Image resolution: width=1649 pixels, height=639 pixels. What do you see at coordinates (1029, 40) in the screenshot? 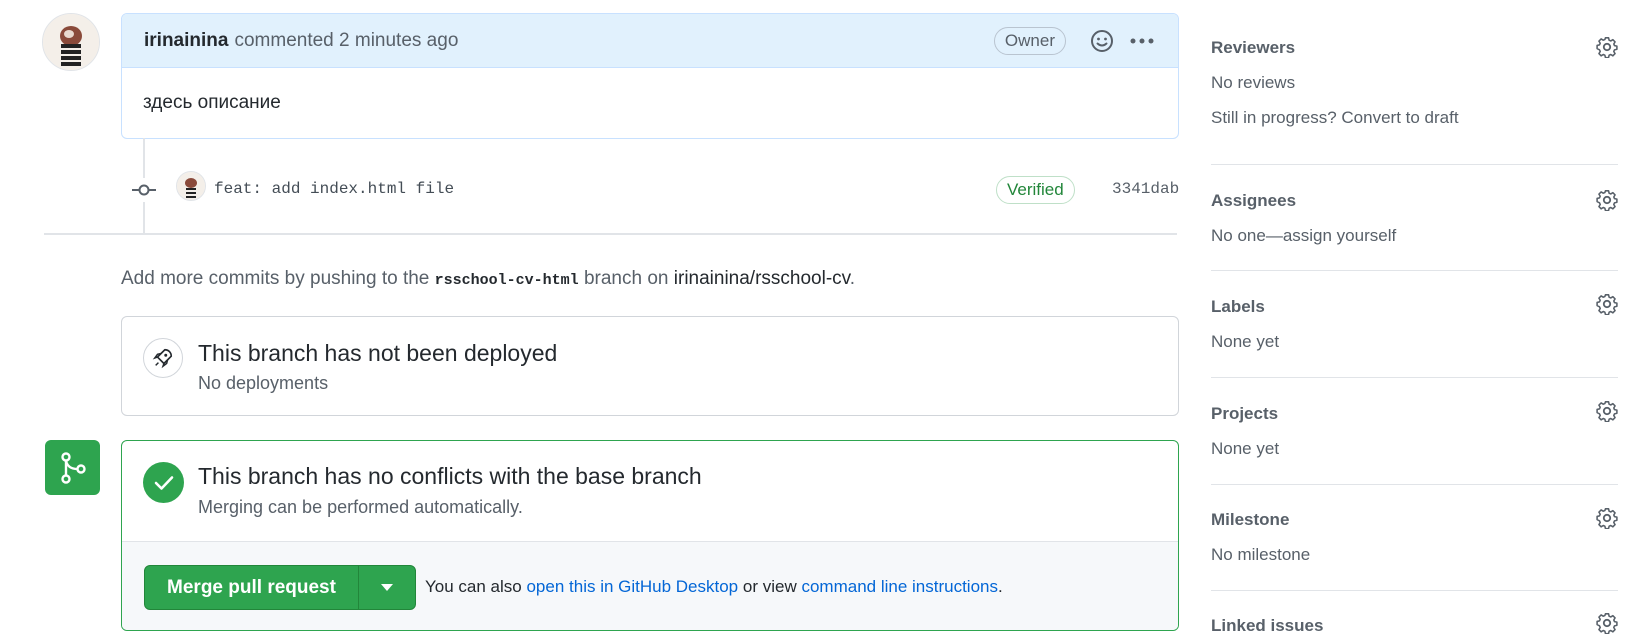
I see `owner-badge: Owner` at bounding box center [1029, 40].